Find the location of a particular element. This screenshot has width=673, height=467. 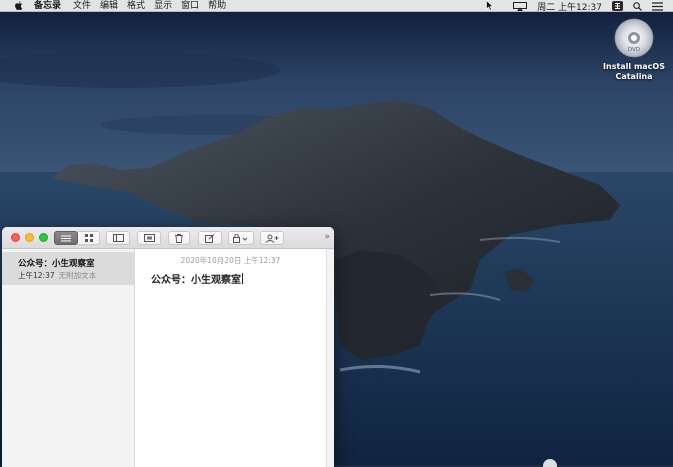

note-body-text: 公众号：小生观察室 is located at coordinates (197, 278).